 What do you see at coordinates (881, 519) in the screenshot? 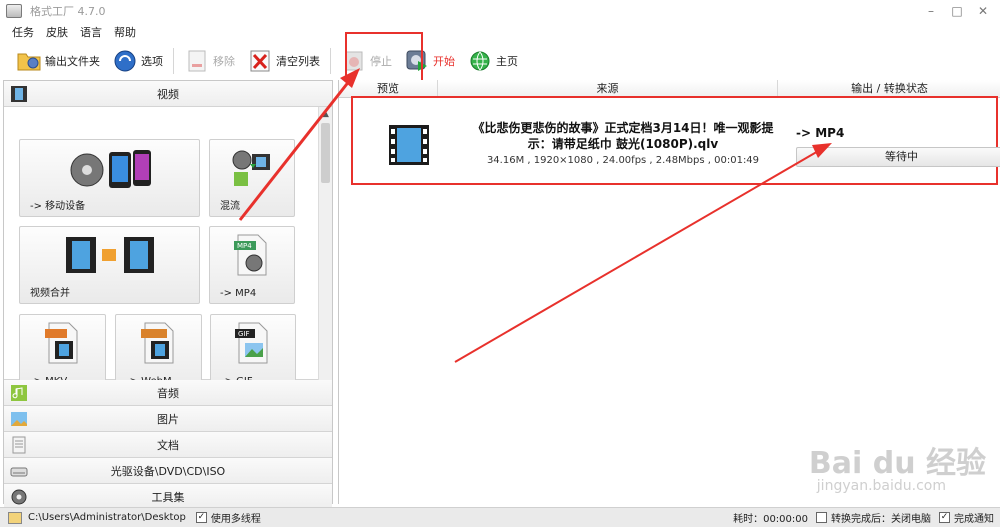
I see `shutdown-label: 转换完成后：关闭电脑` at bounding box center [881, 519].